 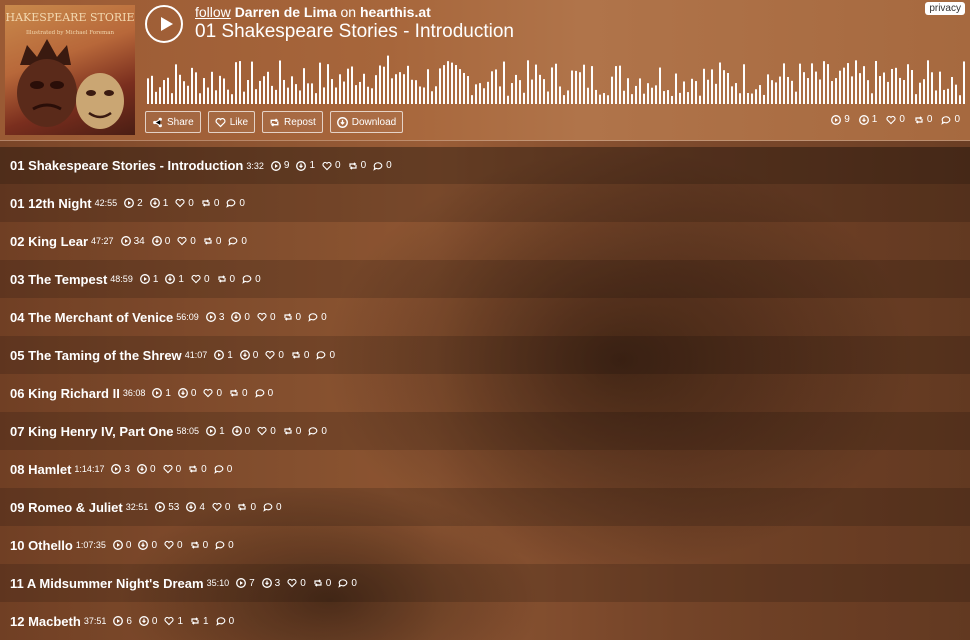 What do you see at coordinates (91, 317) in the screenshot?
I see `track-row-title: 04 The Merchant of Venice` at bounding box center [91, 317].